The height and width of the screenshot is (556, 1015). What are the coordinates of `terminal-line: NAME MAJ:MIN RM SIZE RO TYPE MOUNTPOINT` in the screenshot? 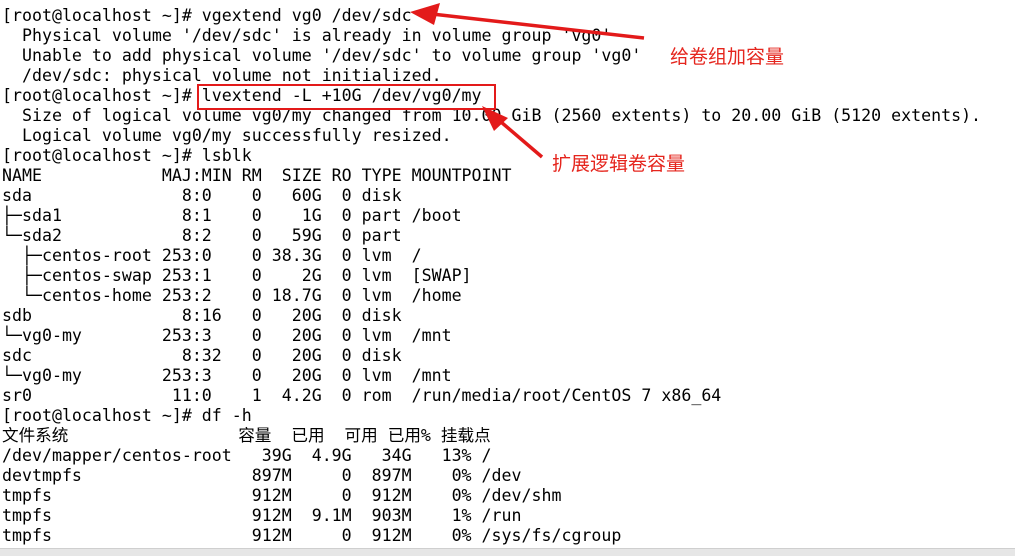 It's located at (257, 175).